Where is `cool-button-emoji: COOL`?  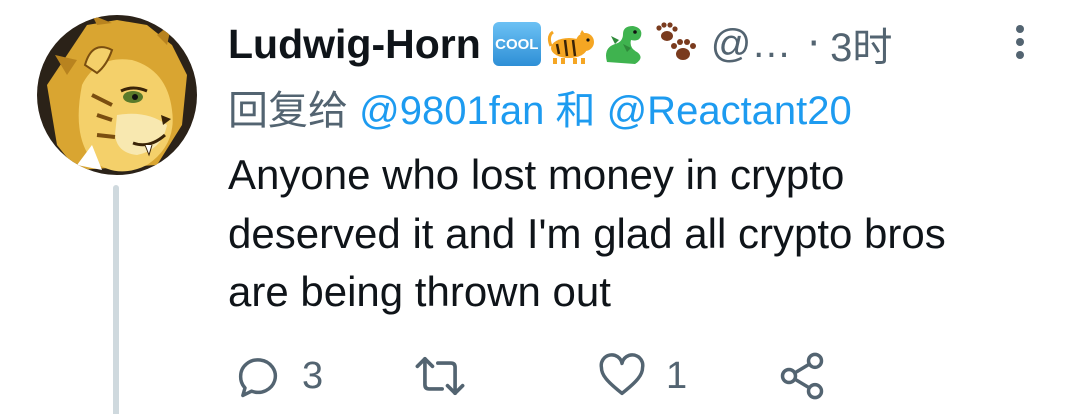
cool-button-emoji: COOL is located at coordinates (516, 44).